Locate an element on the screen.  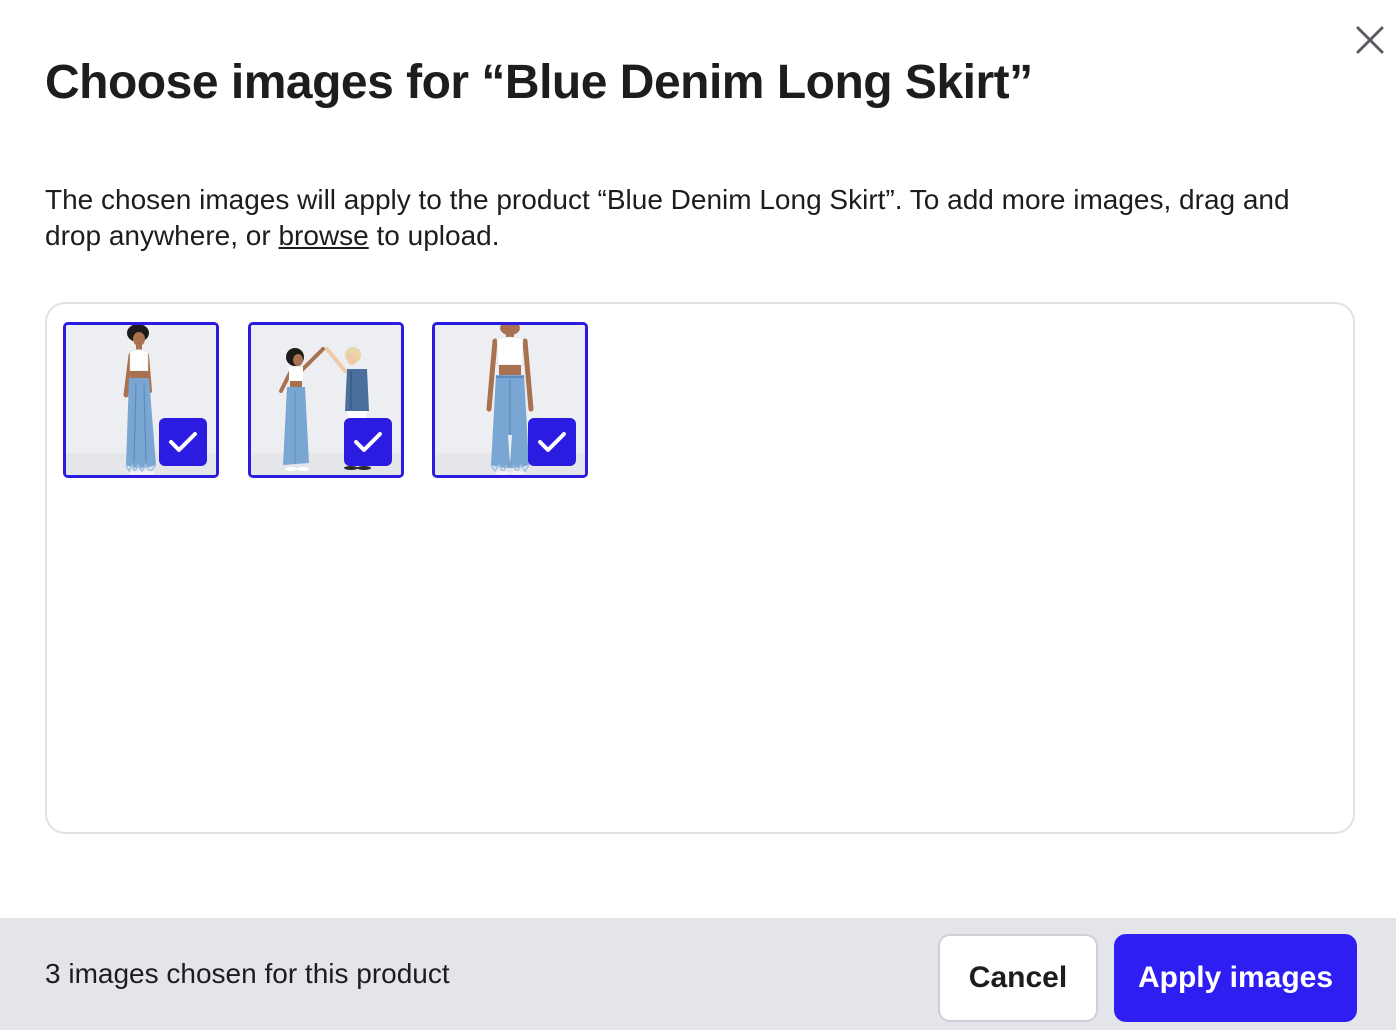
browse-link: browse is located at coordinates (323, 235).